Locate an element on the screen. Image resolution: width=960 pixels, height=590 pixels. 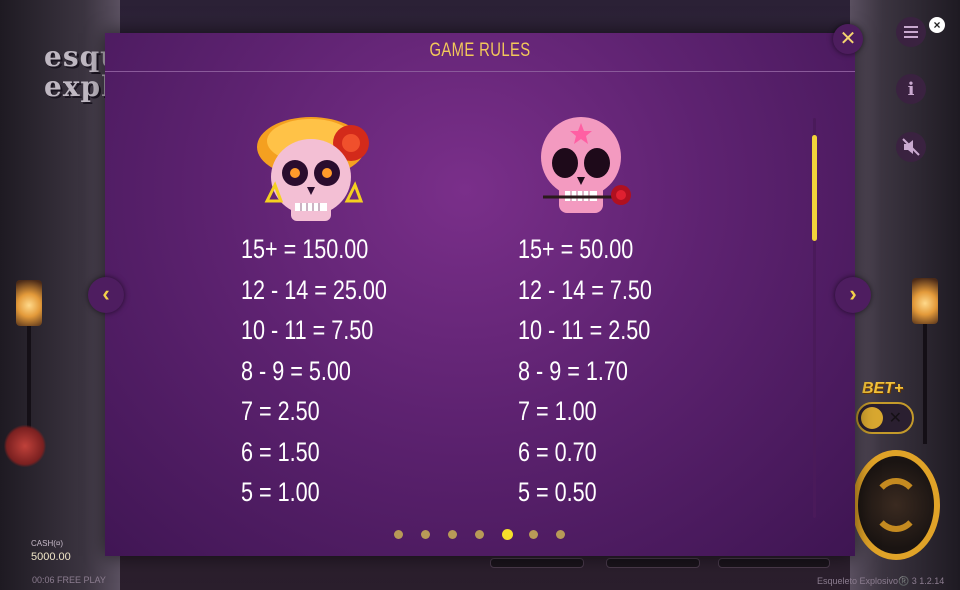
sound-toggle-button is located at coordinates (911, 147).